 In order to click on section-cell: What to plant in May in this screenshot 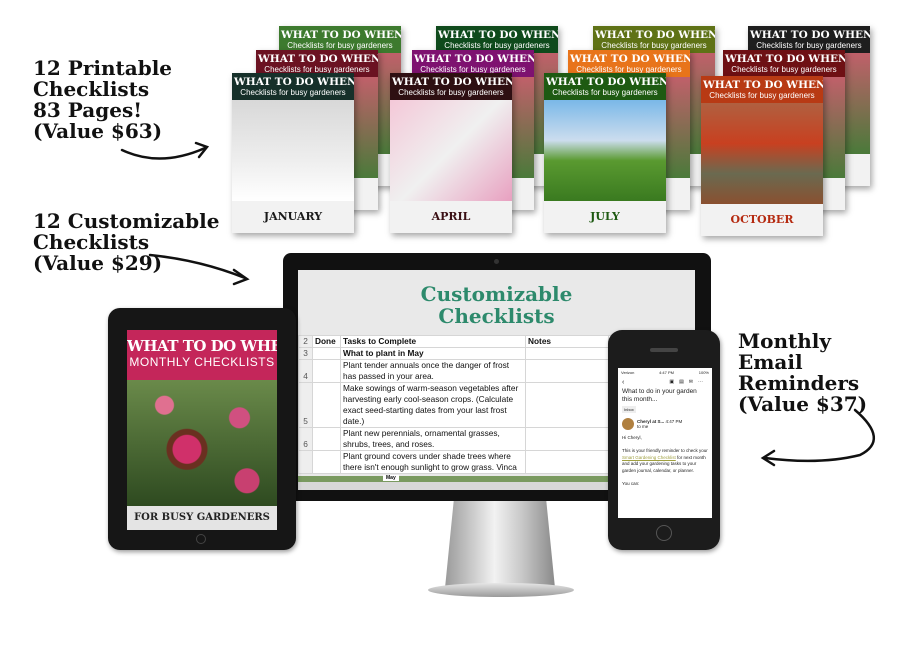, I will do `click(433, 353)`.